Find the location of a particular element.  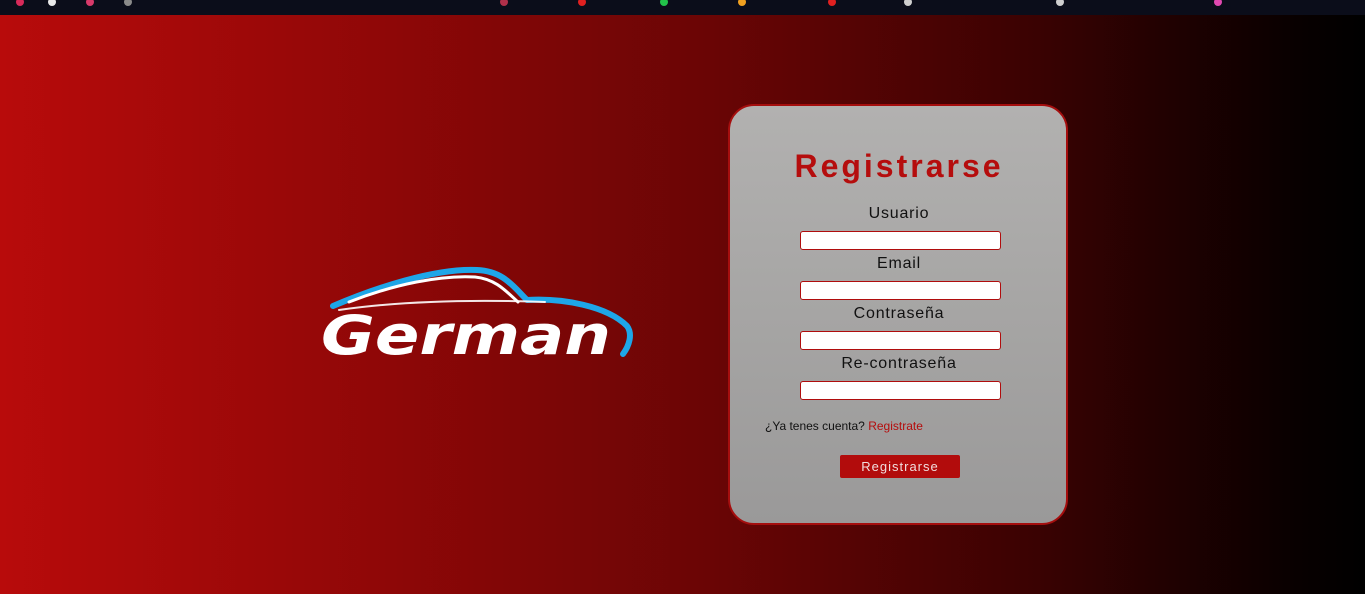

email-label: Email is located at coordinates (898, 263).